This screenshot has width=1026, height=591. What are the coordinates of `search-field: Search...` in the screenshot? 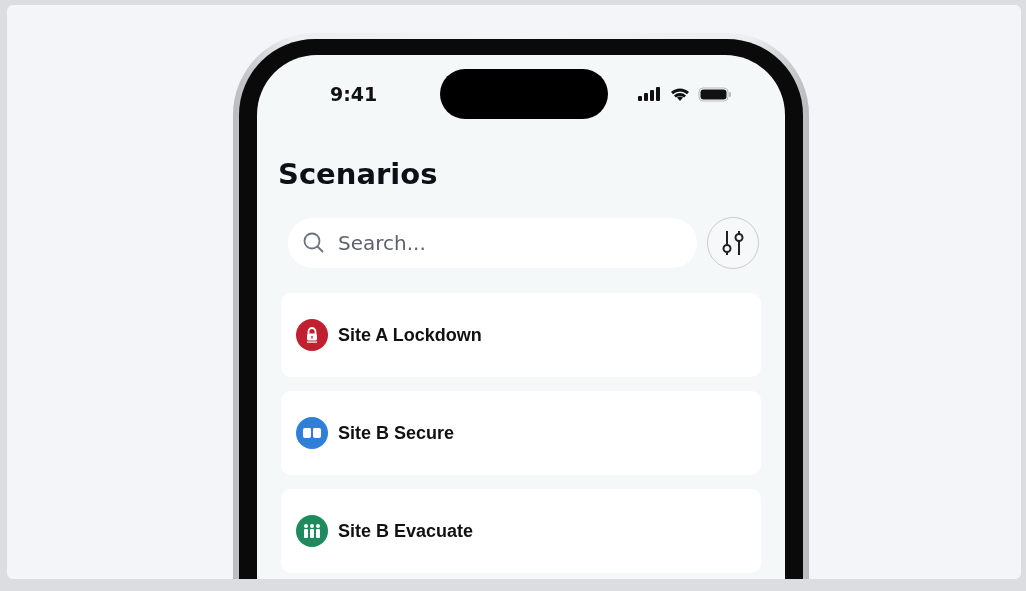 It's located at (492, 243).